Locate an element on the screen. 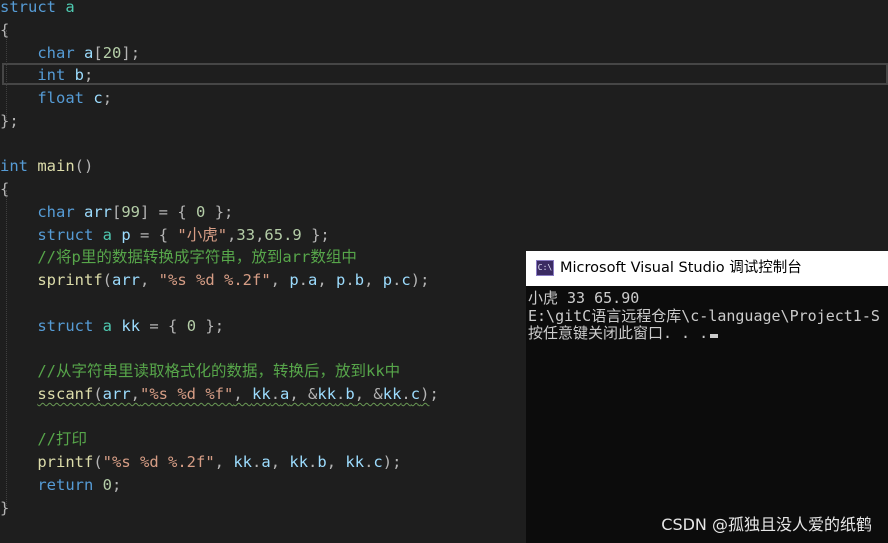 This screenshot has width=888, height=543. code-token: //打印 is located at coordinates (62, 439).